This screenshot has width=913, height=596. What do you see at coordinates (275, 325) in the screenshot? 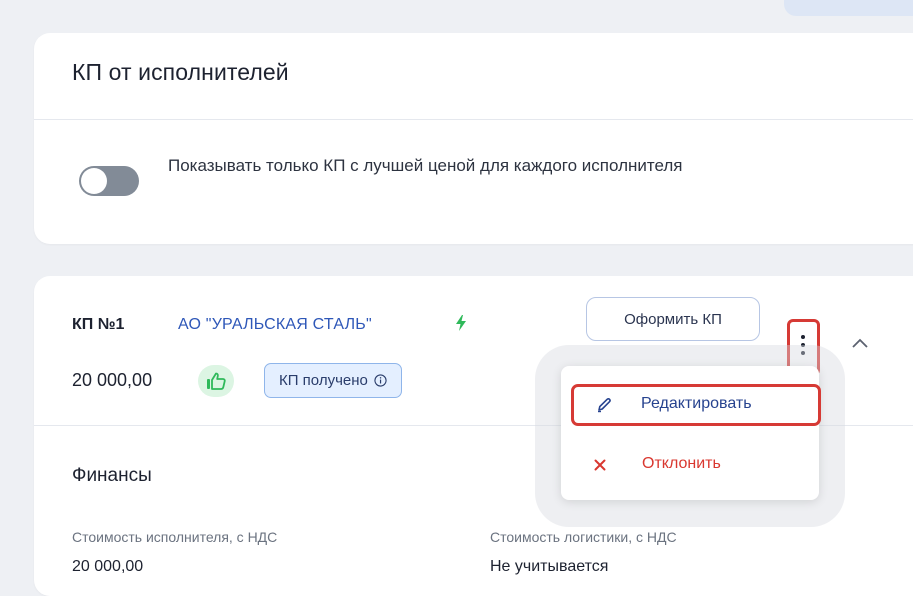
I see `supplier-link: АО "УРАЛЬСКАЯ СТАЛЬ"` at bounding box center [275, 325].